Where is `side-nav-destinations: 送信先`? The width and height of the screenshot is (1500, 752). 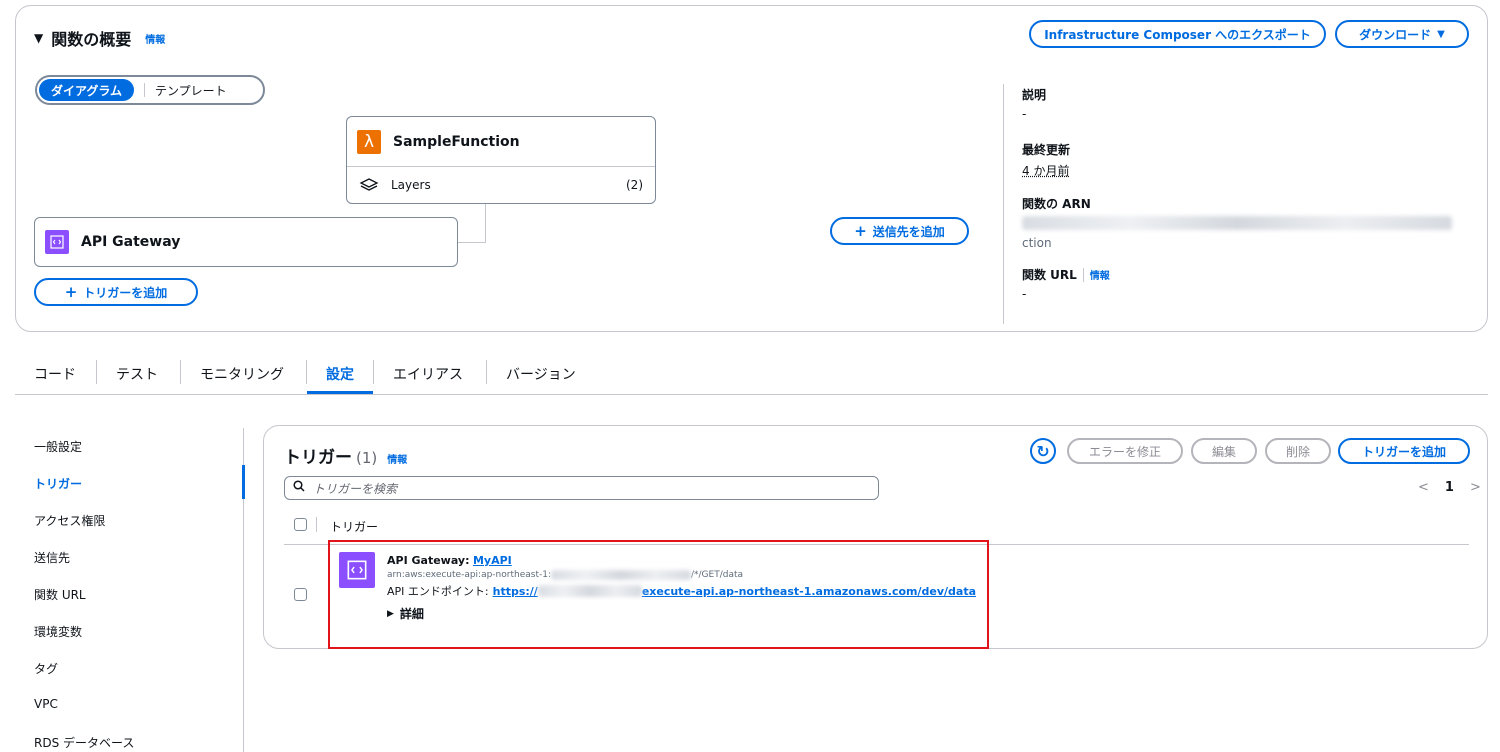 side-nav-destinations: 送信先 is located at coordinates (52, 557).